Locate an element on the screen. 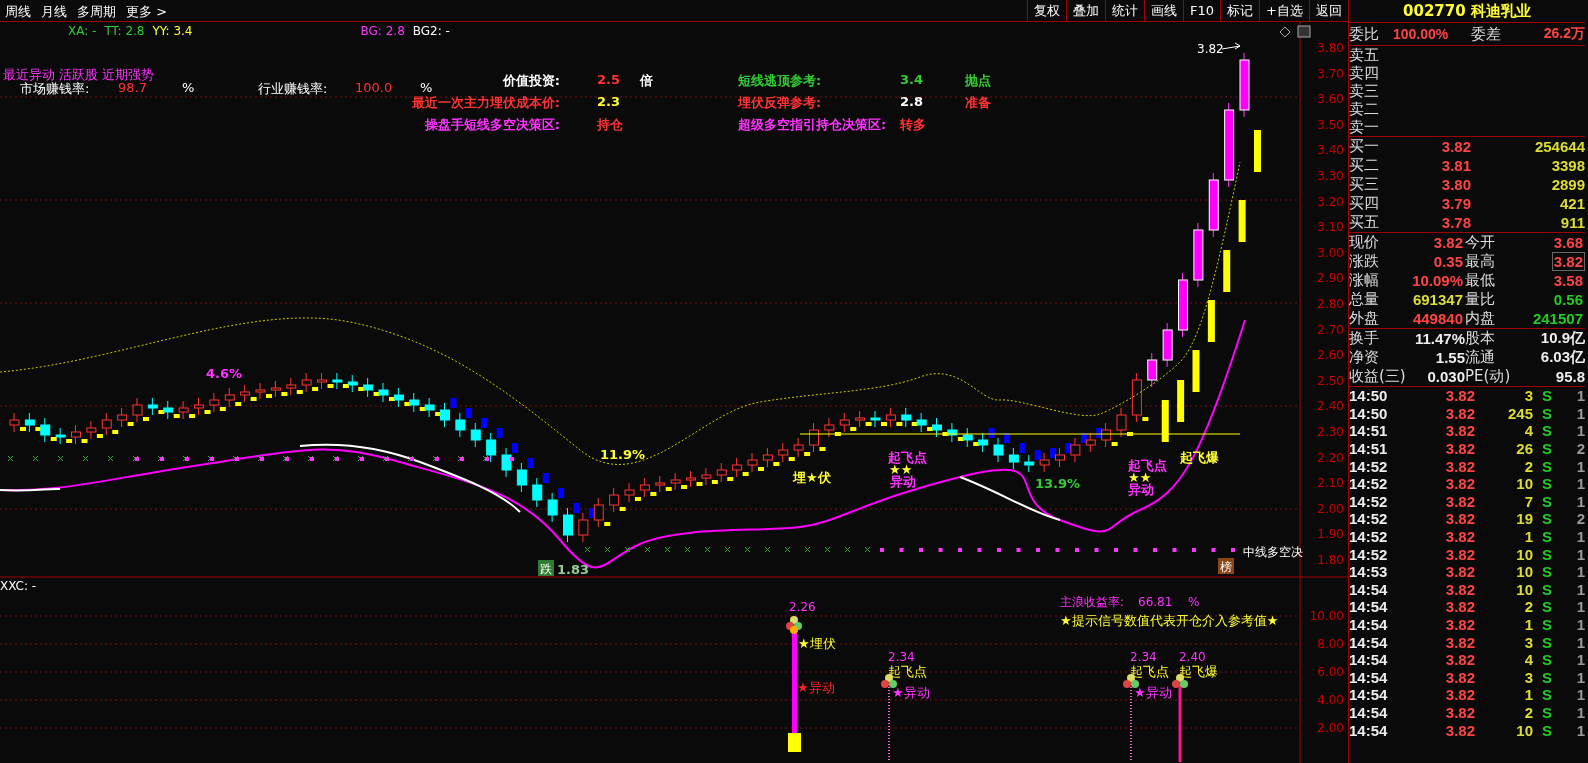 The image size is (1588, 763). stat-unit: % is located at coordinates (1194, 602).